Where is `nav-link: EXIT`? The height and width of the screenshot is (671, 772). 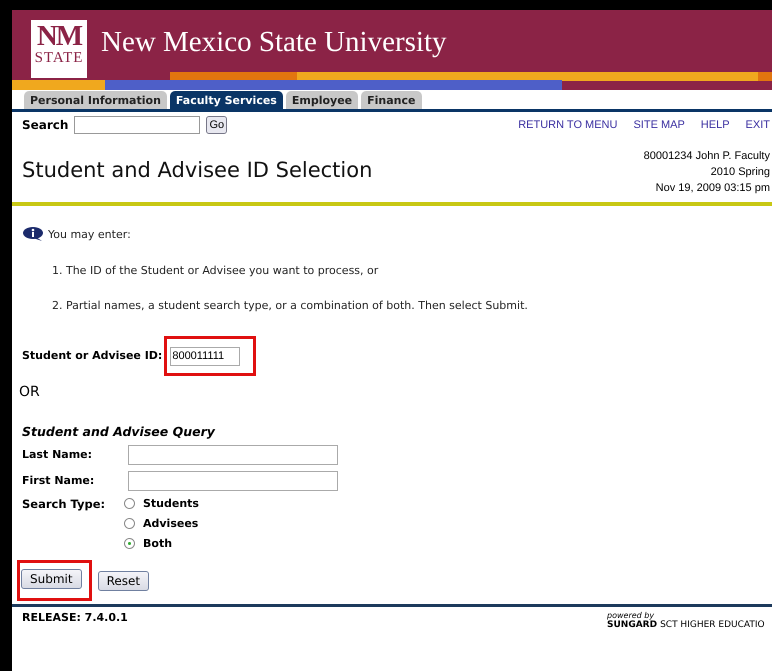
nav-link: EXIT is located at coordinates (758, 125).